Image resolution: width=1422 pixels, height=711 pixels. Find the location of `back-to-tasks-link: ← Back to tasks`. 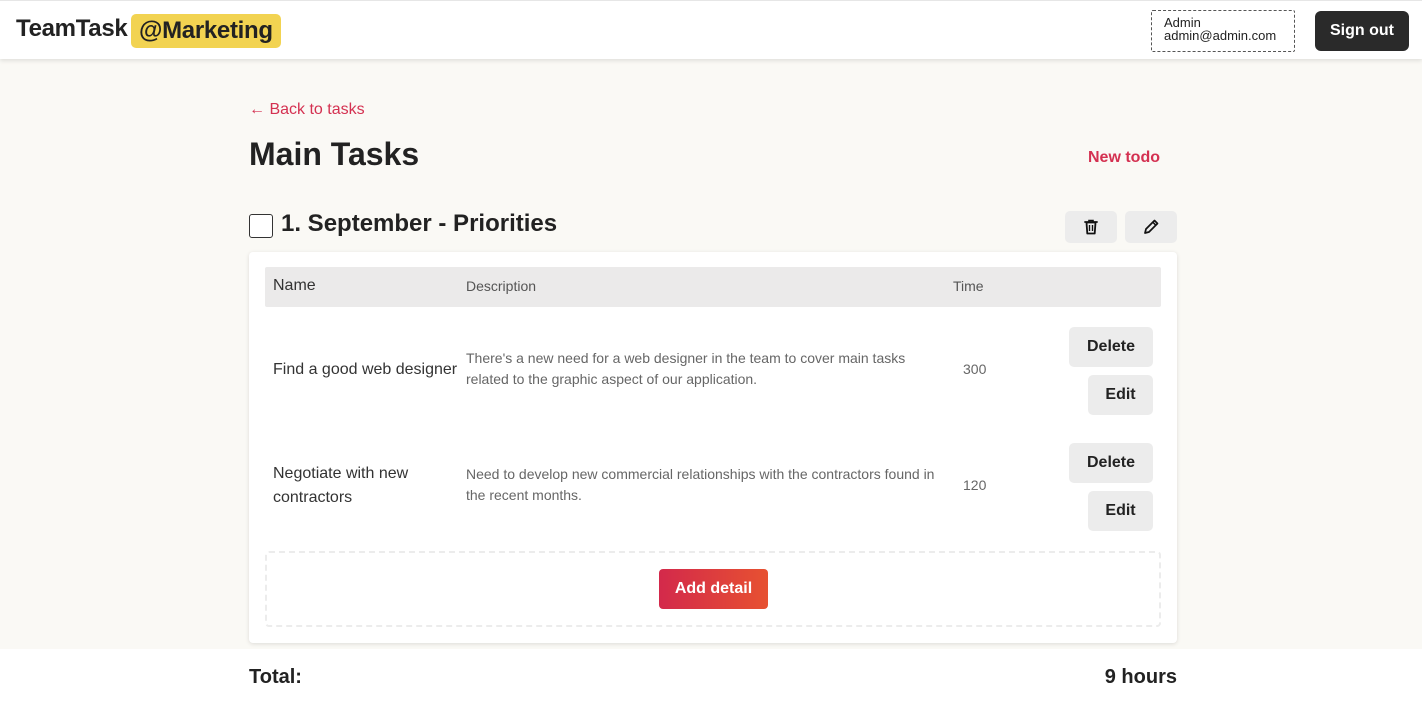

back-to-tasks-link: ← Back to tasks is located at coordinates (307, 110).